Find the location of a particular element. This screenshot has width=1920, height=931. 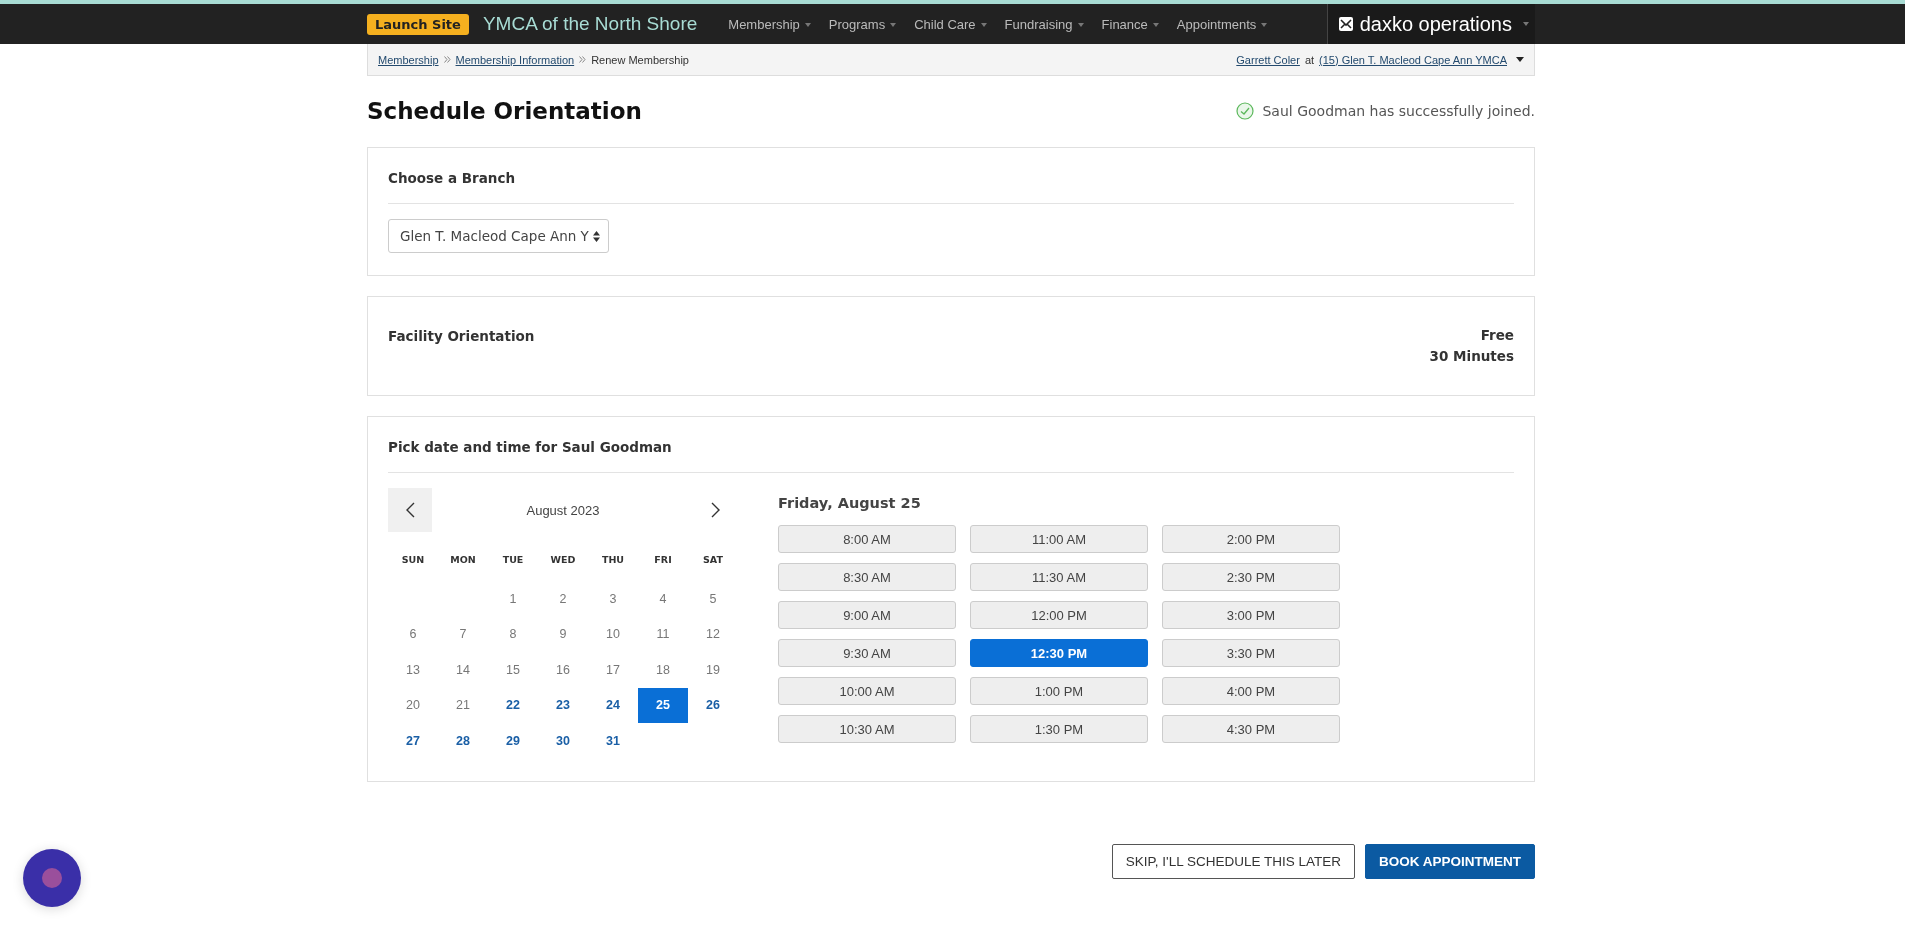

calendar-day: 24 is located at coordinates (613, 705).